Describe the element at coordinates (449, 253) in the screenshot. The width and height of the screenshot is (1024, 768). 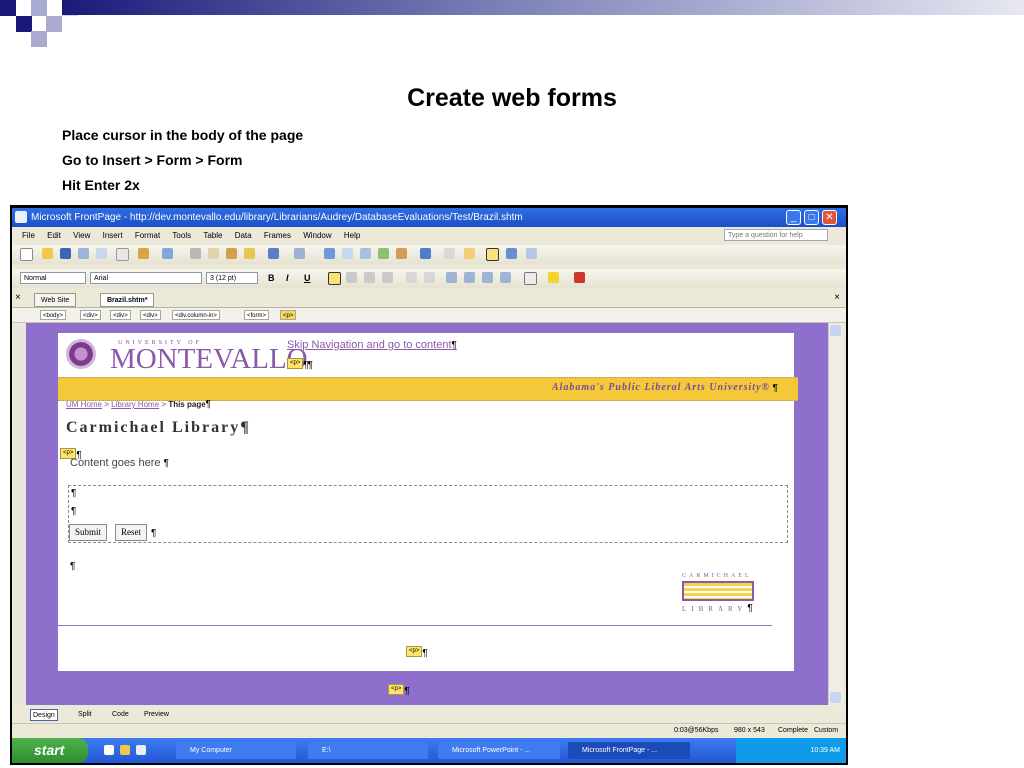
I see `refresh-icon` at that location.